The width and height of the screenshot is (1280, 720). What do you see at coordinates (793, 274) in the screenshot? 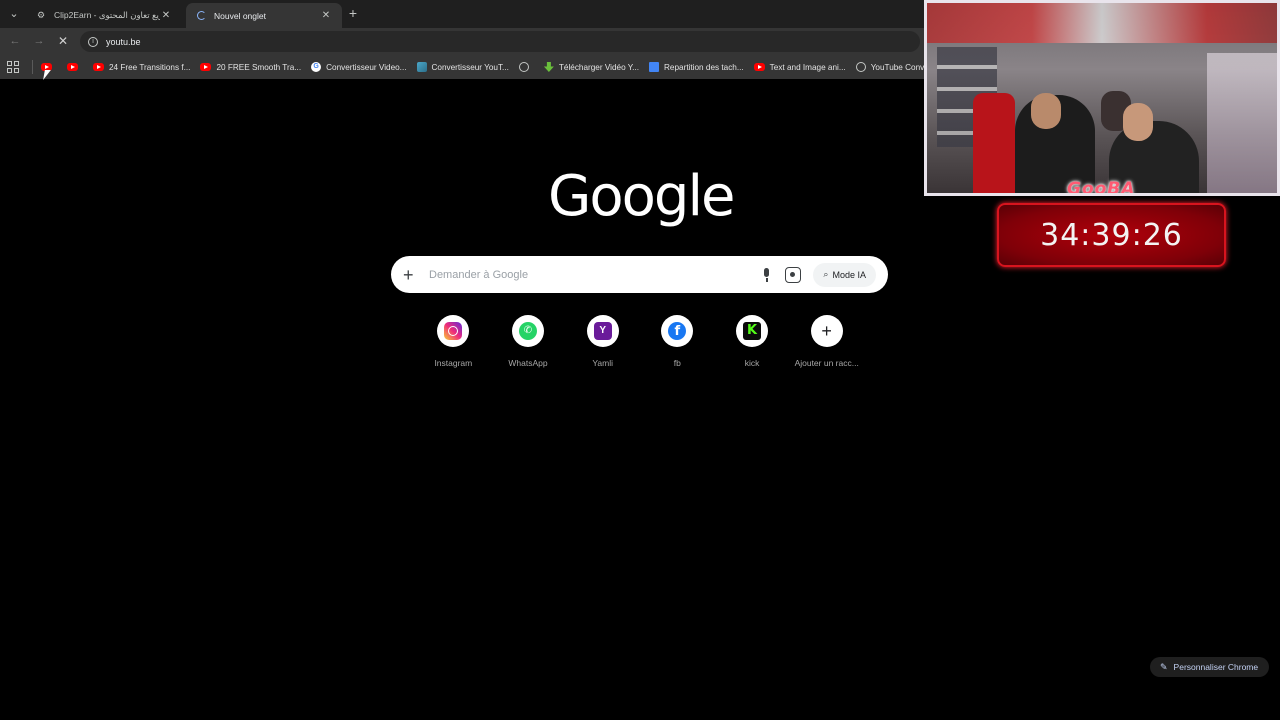
I see `google-lens-icon` at bounding box center [793, 274].